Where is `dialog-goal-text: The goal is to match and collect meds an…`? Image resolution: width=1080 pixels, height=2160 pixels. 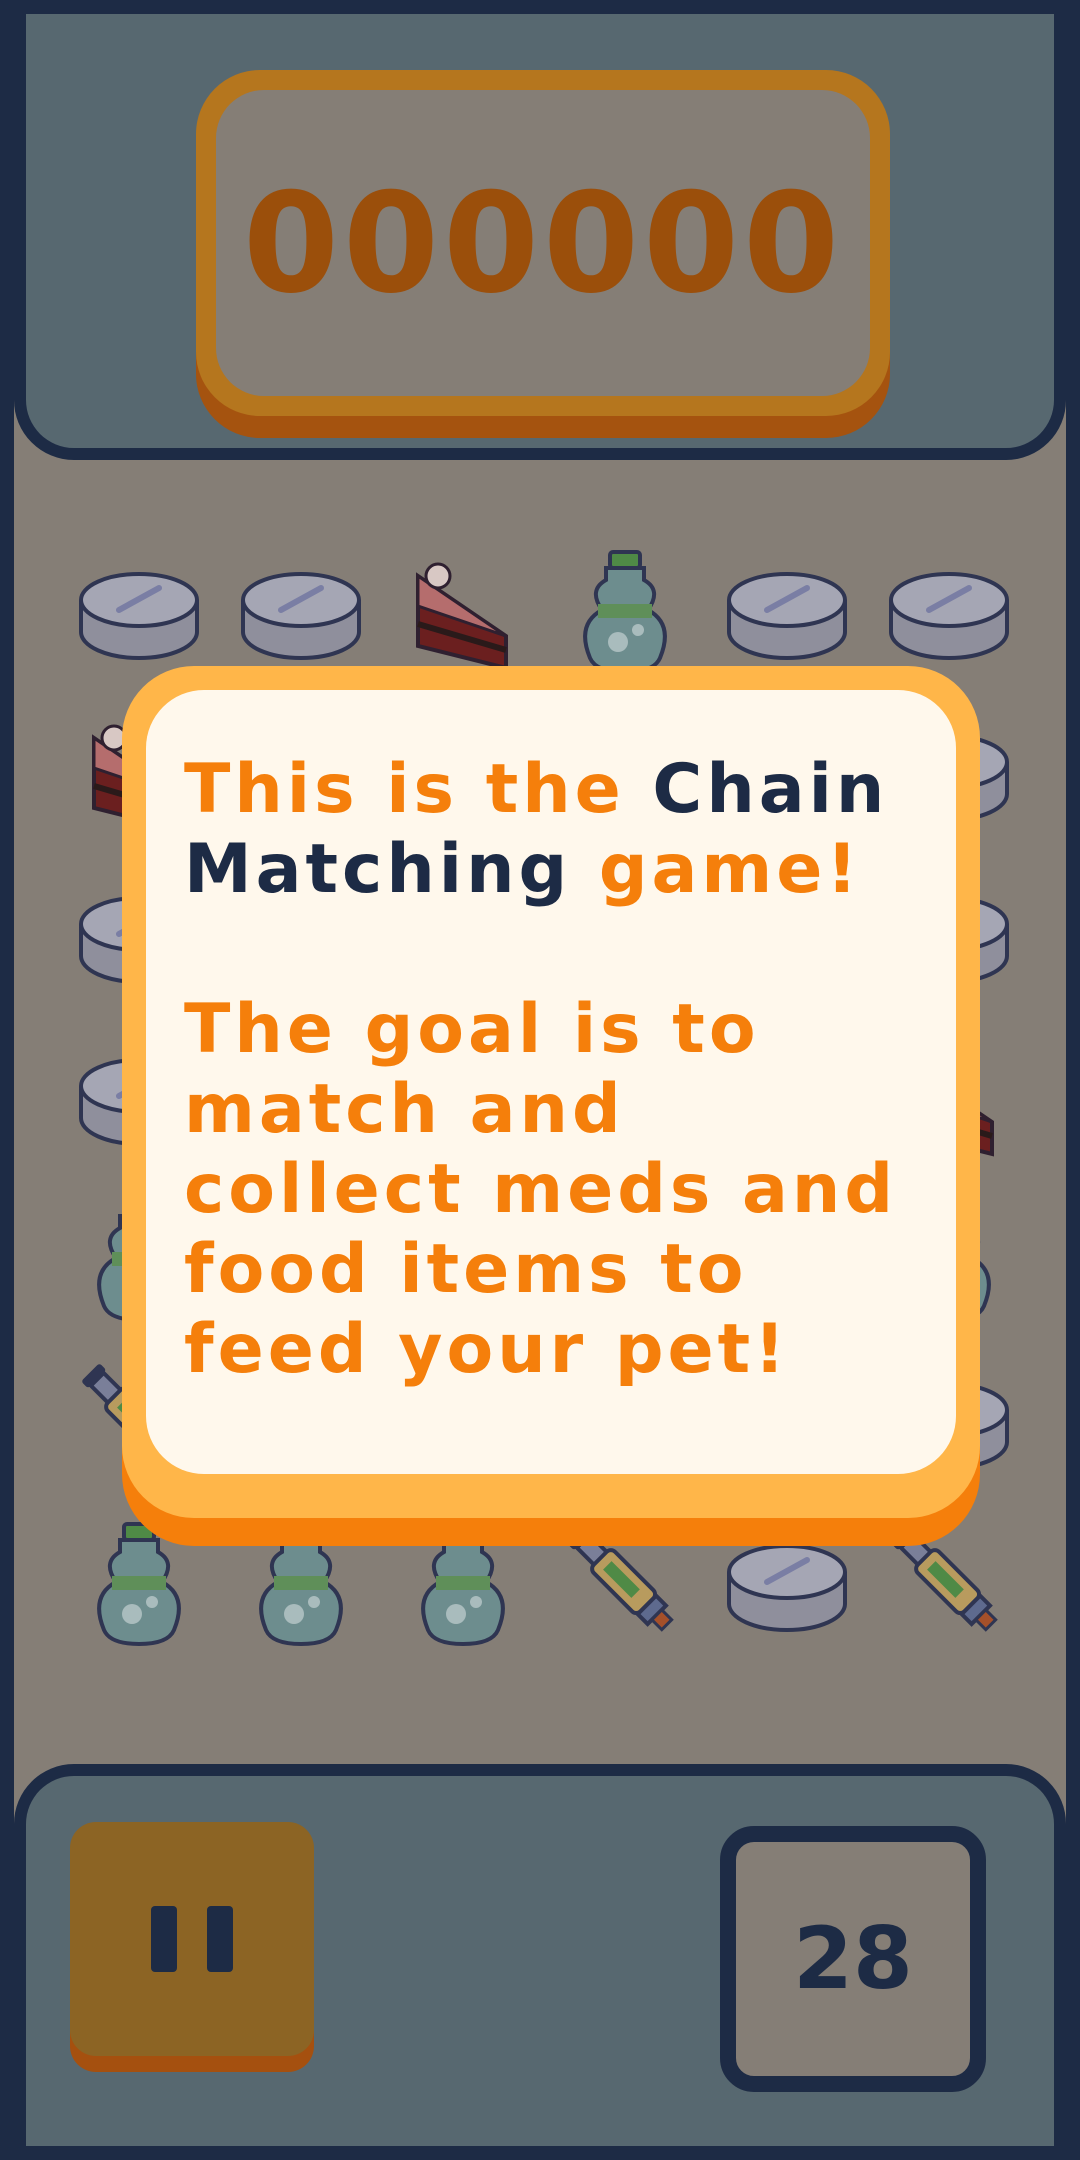
dialog-goal-text: The goal is to match and collect meds an… is located at coordinates (541, 1189).